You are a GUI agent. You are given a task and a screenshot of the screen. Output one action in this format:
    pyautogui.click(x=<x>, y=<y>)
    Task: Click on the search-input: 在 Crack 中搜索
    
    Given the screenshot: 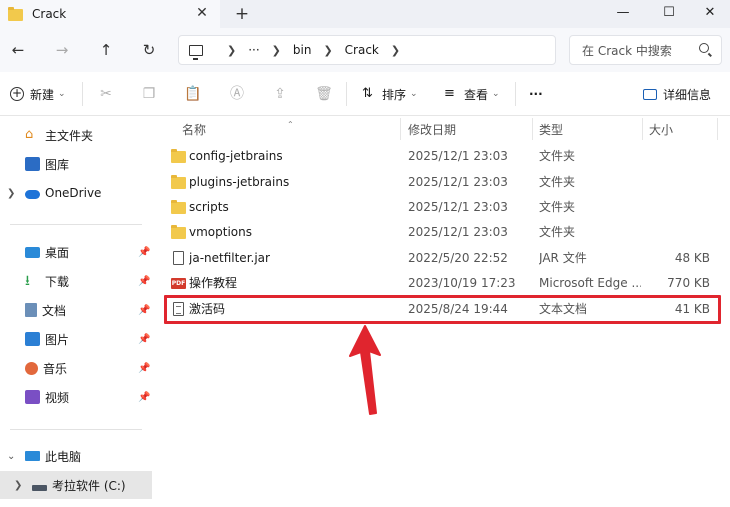 What is the action you would take?
    pyautogui.click(x=645, y=50)
    